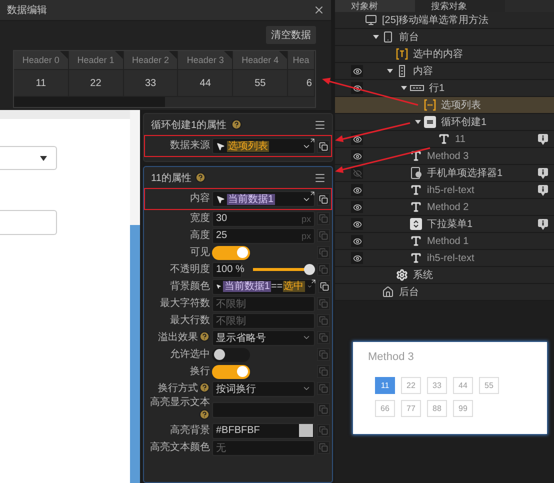 The image size is (554, 483). What do you see at coordinates (460, 6) in the screenshot?
I see `tab: 搜索对象` at bounding box center [460, 6].